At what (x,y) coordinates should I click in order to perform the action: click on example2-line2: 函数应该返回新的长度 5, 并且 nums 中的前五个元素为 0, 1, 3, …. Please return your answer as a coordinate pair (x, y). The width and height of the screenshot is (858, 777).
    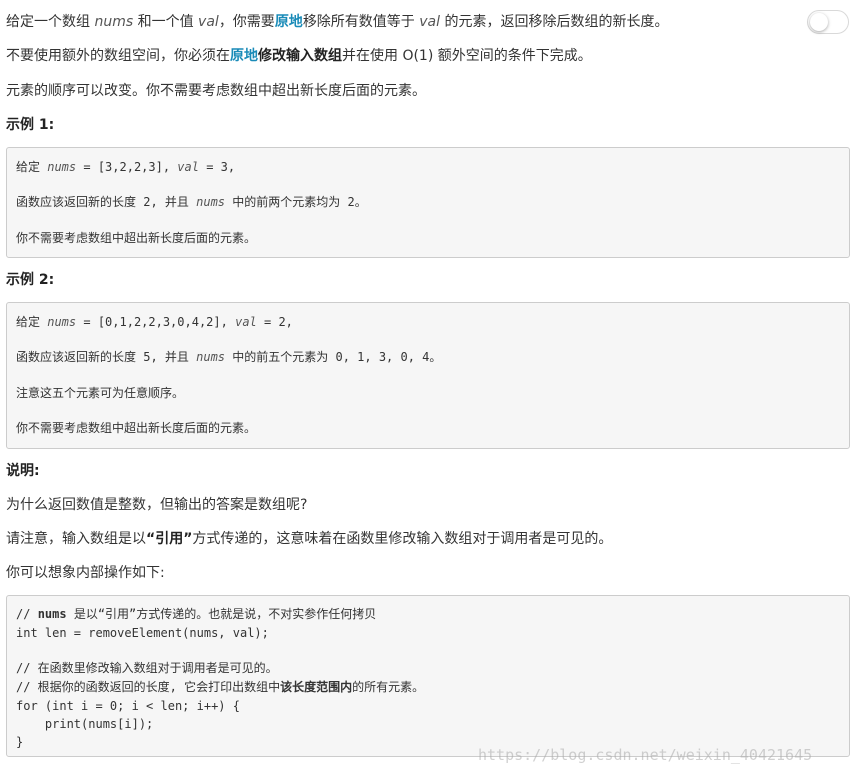
    Looking at the image, I should click on (229, 357).